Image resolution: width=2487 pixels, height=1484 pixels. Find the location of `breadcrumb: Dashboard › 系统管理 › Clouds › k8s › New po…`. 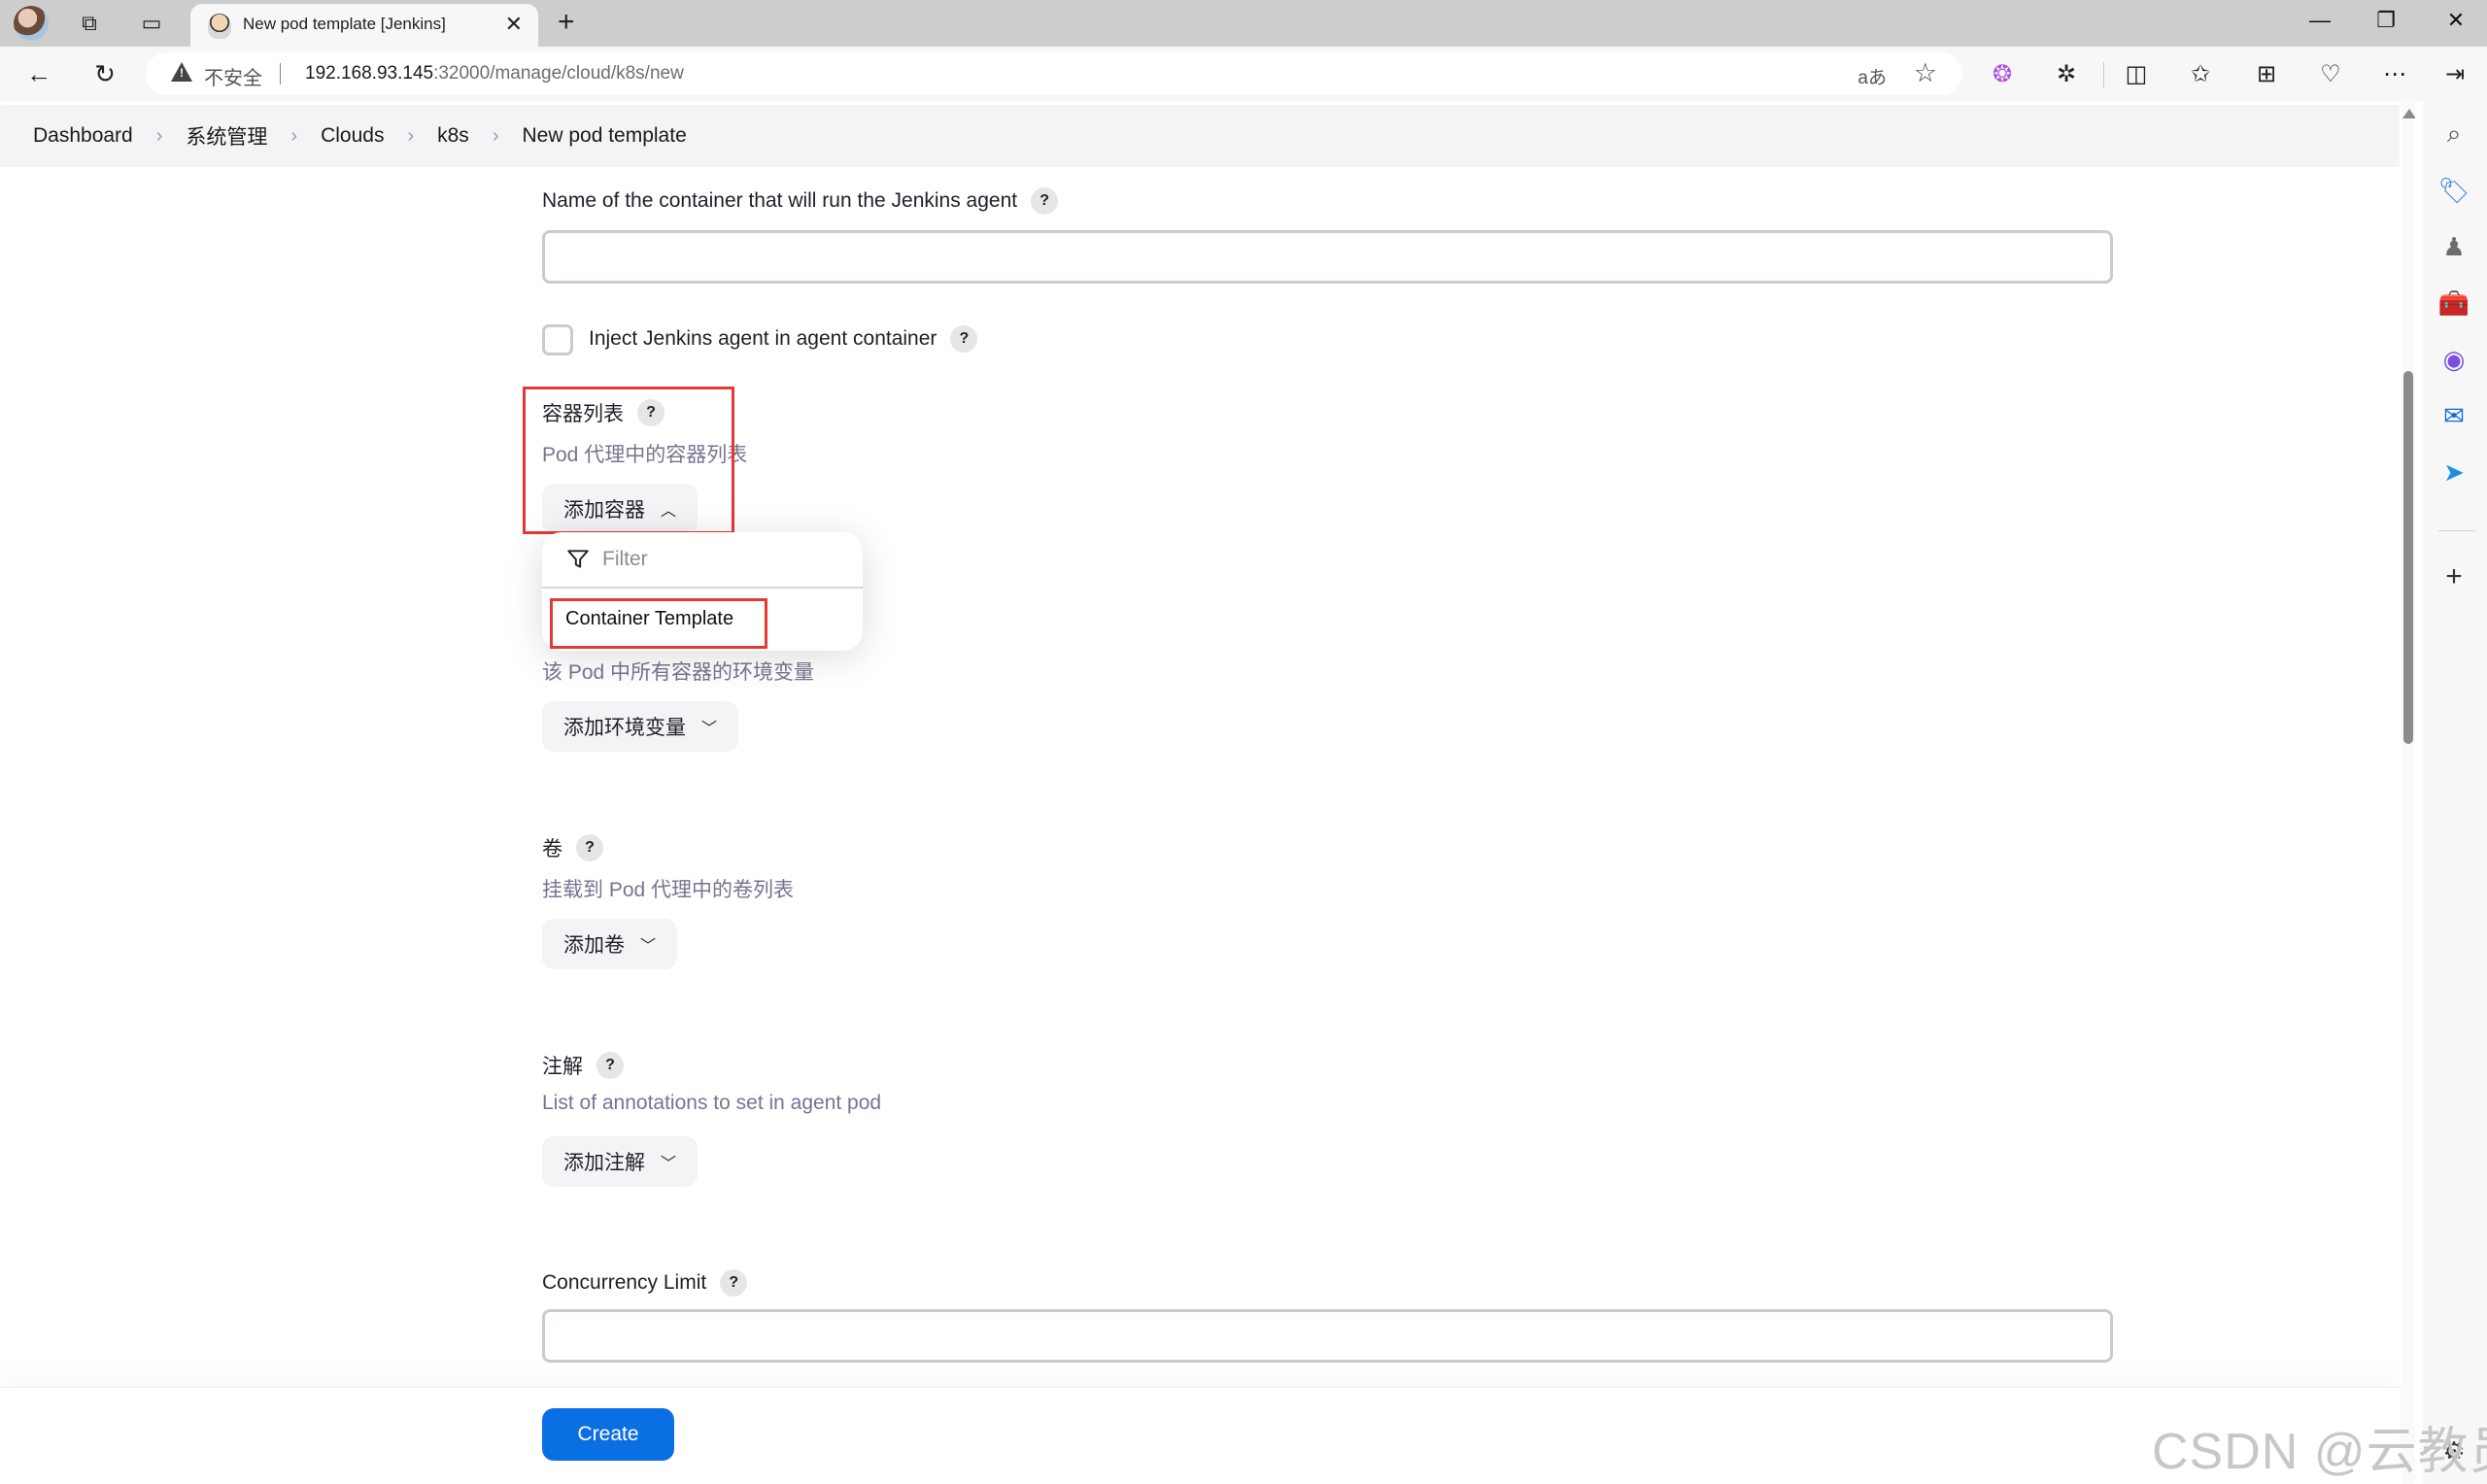

breadcrumb: Dashboard › 系统管理 › Clouds › k8s › New po… is located at coordinates (1200, 136).